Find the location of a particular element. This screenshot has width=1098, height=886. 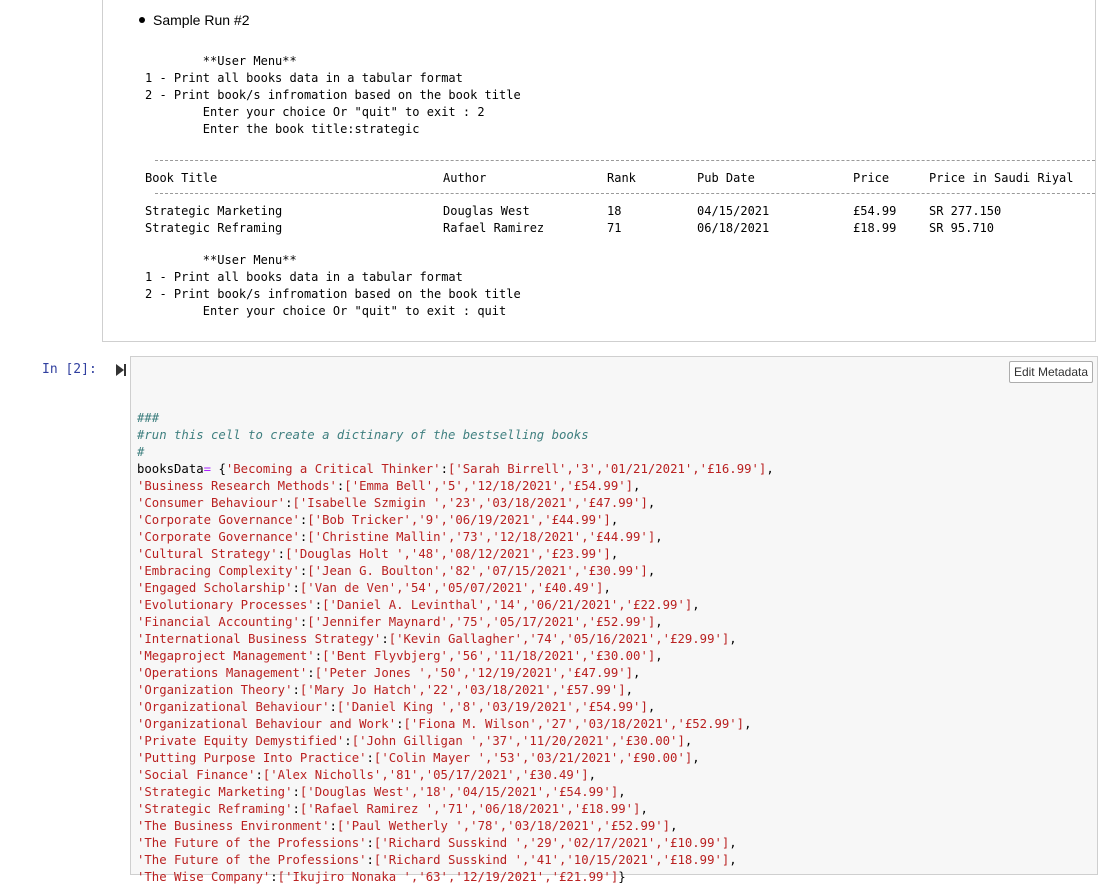

table-cell: Douglas West is located at coordinates (486, 211).